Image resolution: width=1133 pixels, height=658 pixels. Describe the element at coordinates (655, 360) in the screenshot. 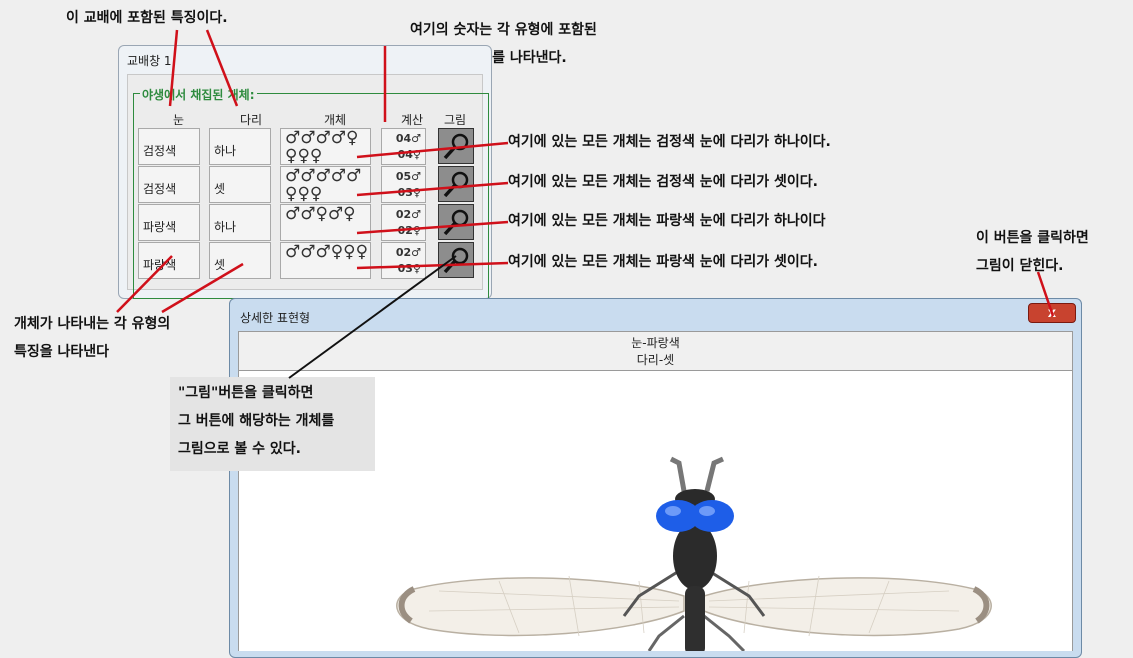

I see `phenotype-leg: 다리-셋` at that location.